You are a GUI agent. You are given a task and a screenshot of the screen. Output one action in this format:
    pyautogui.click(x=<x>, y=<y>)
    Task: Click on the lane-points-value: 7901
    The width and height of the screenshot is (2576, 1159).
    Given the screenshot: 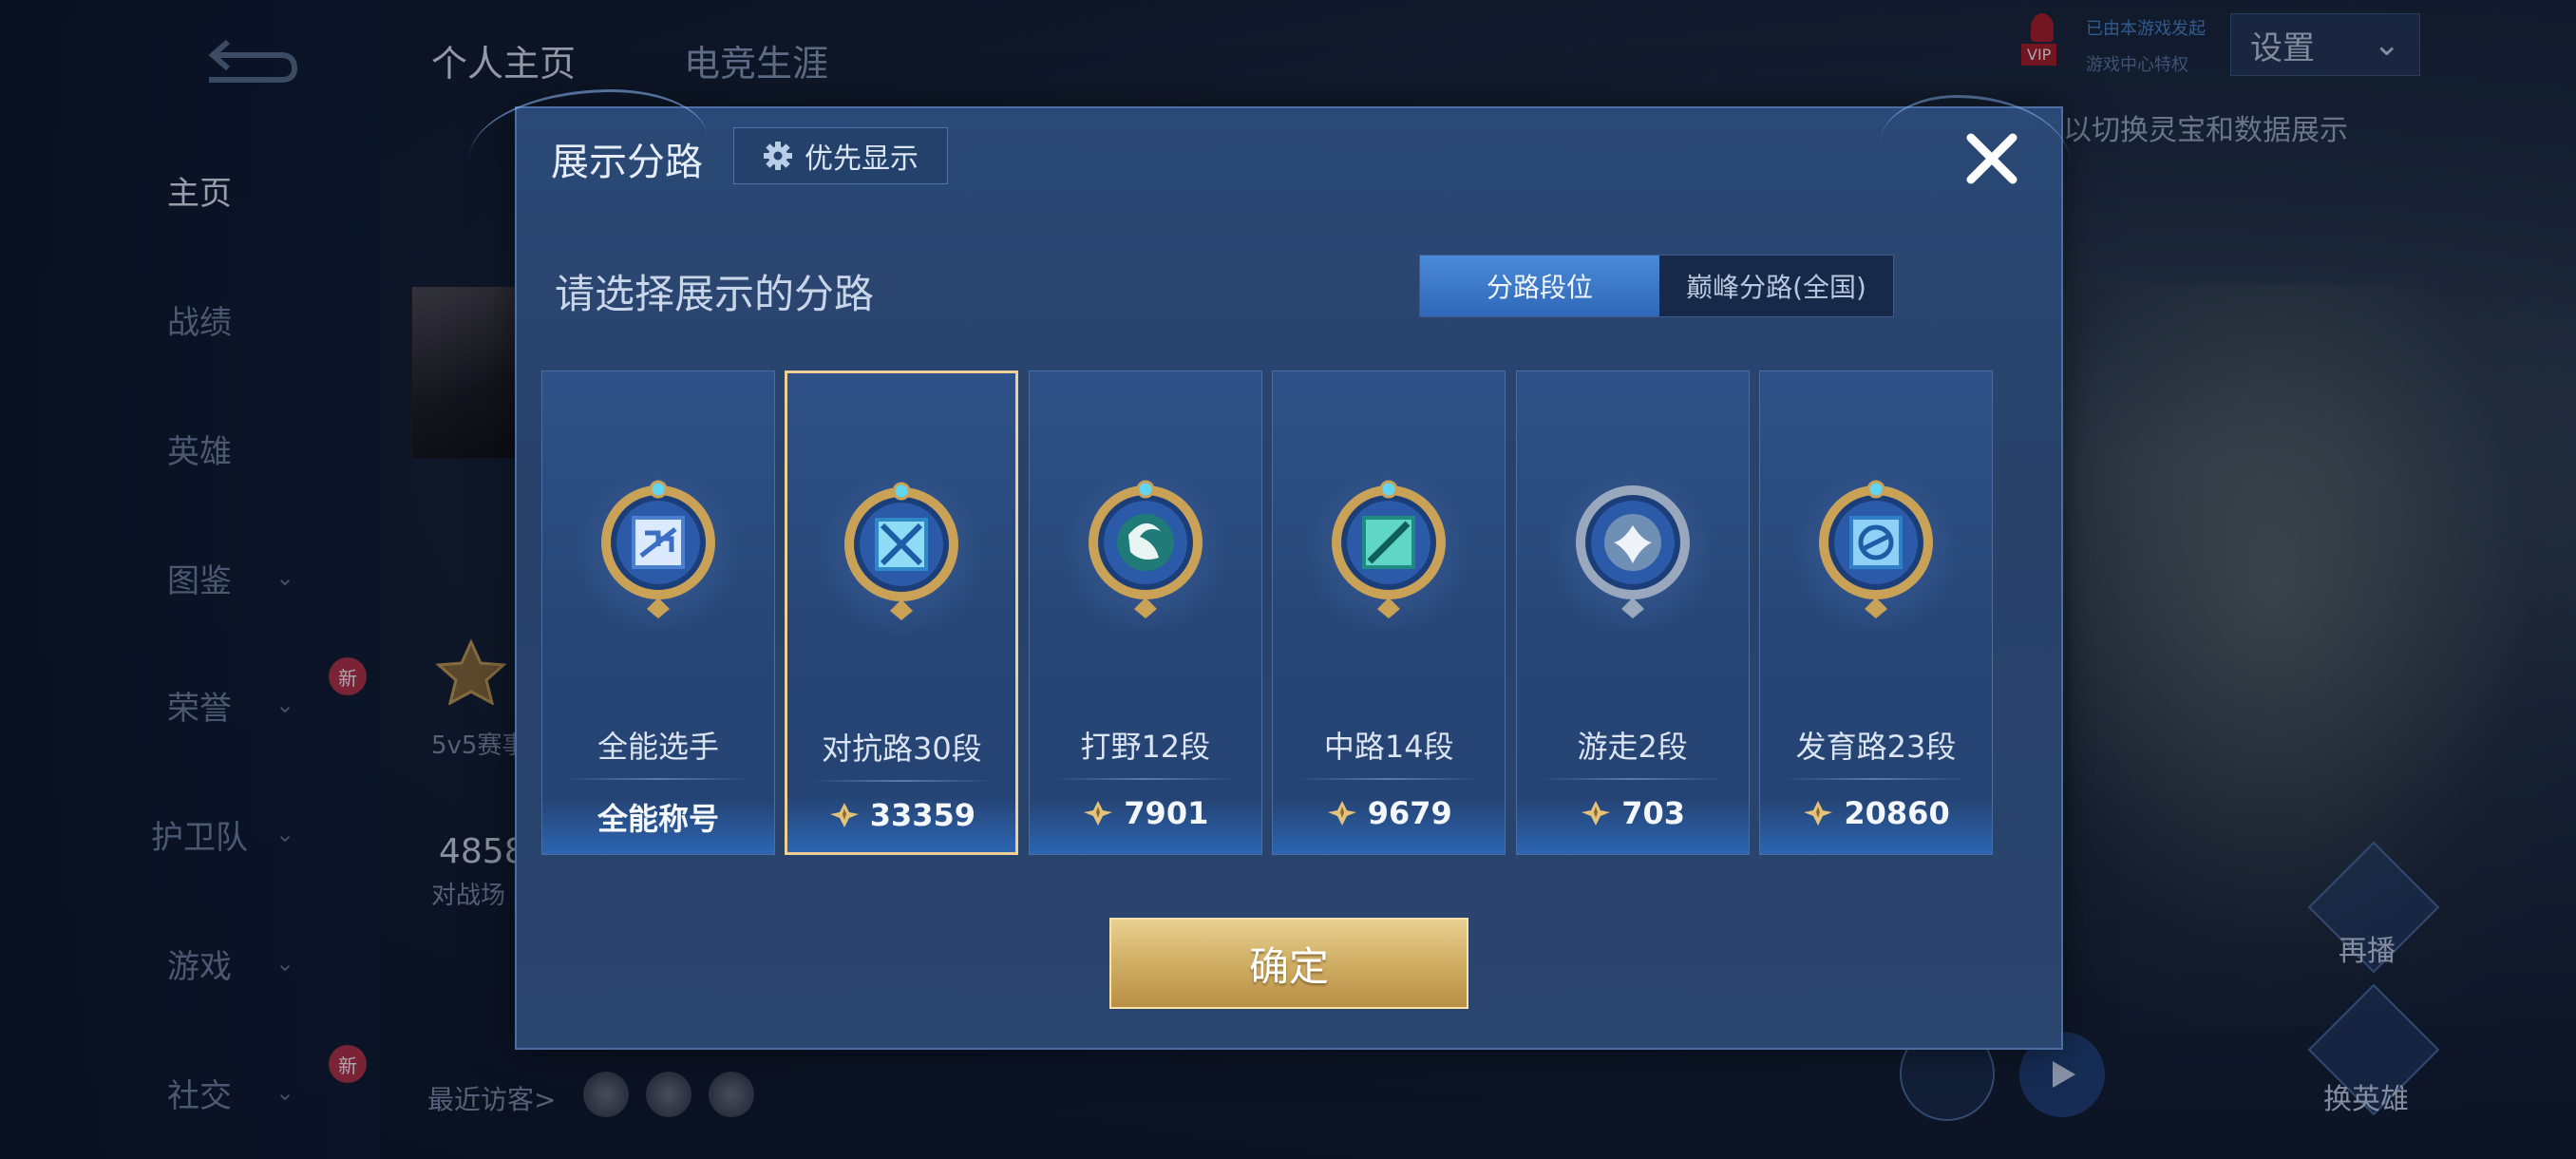 What is the action you would take?
    pyautogui.click(x=1166, y=813)
    